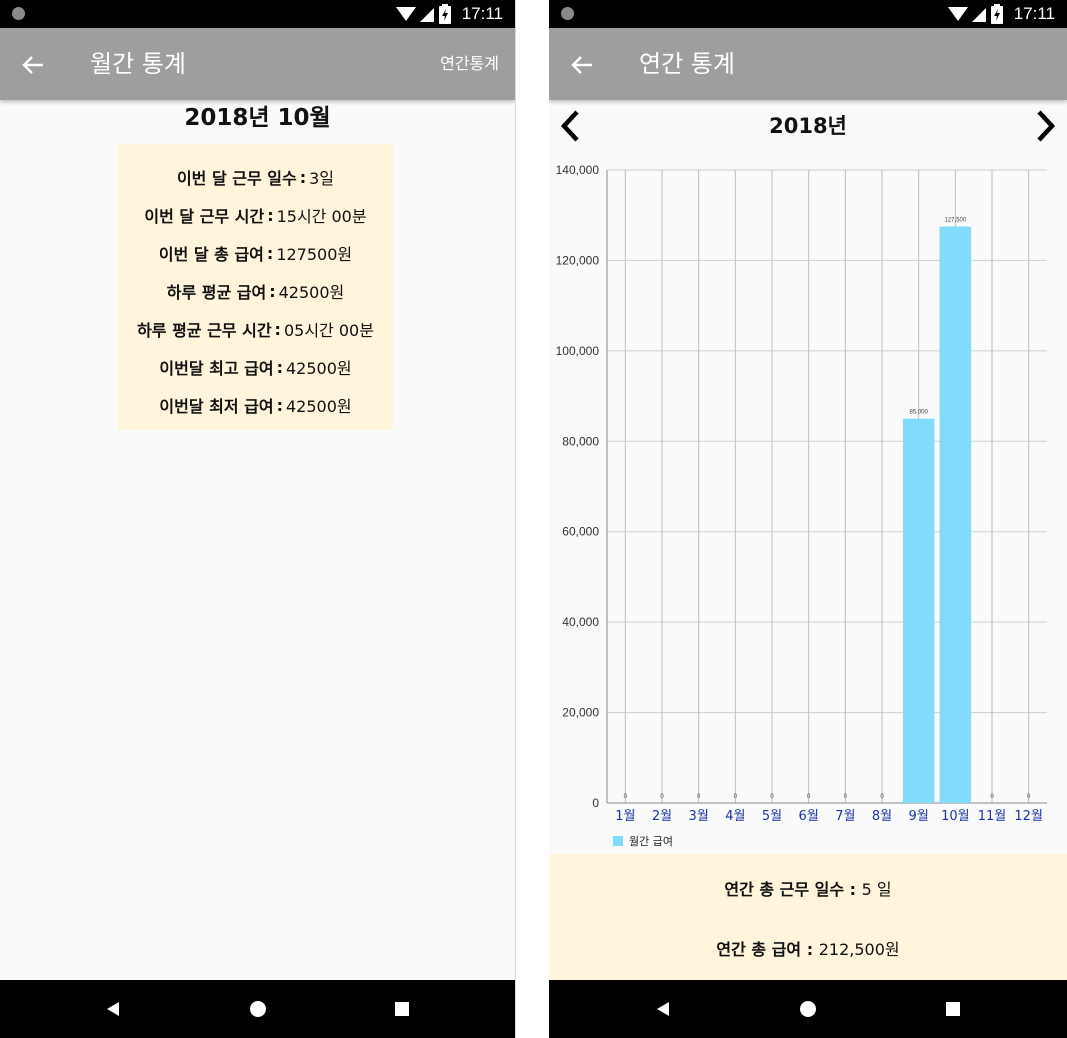 This screenshot has width=1067, height=1038. Describe the element at coordinates (699, 816) in the screenshot. I see `x-tick-label: 3월` at that location.